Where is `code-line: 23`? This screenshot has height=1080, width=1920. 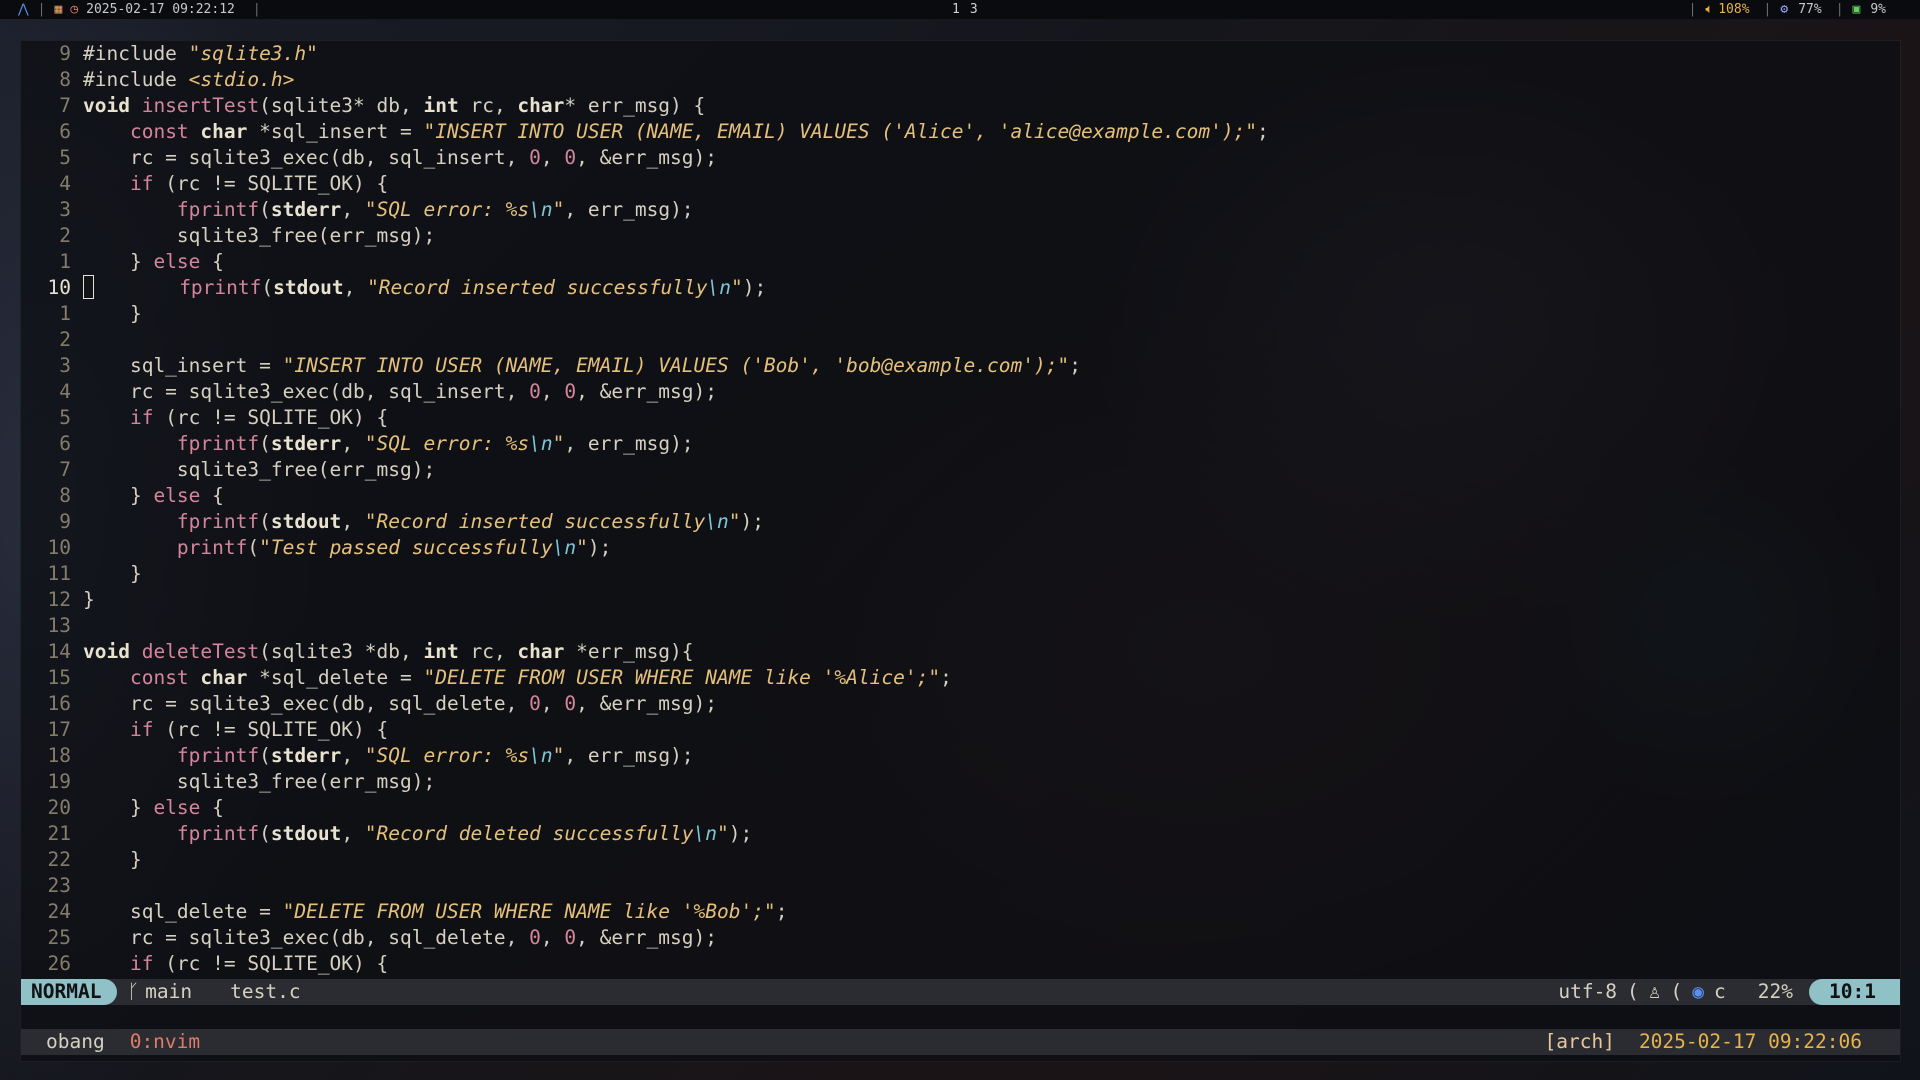 code-line: 23 is located at coordinates (960, 886).